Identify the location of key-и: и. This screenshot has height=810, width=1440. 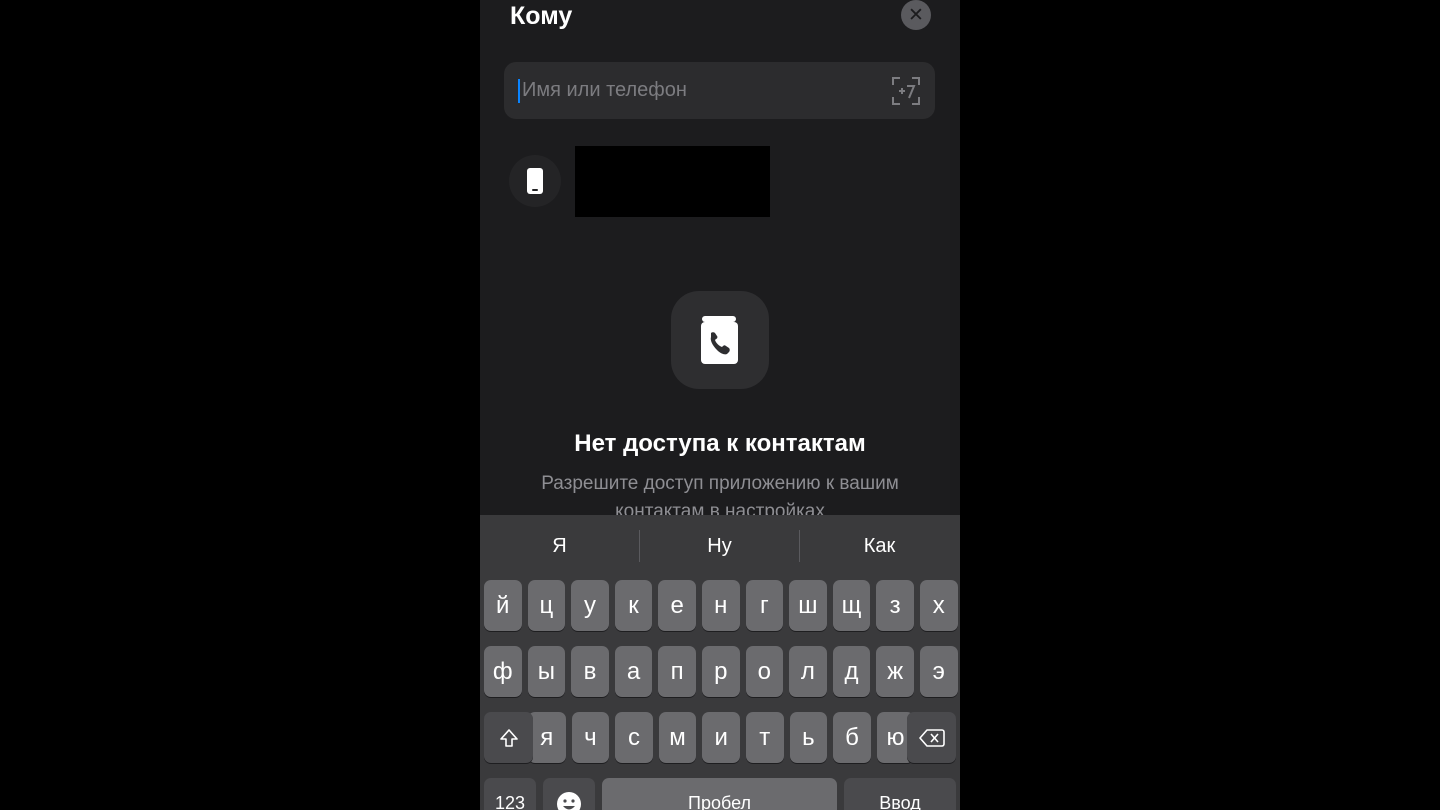
(721, 737).